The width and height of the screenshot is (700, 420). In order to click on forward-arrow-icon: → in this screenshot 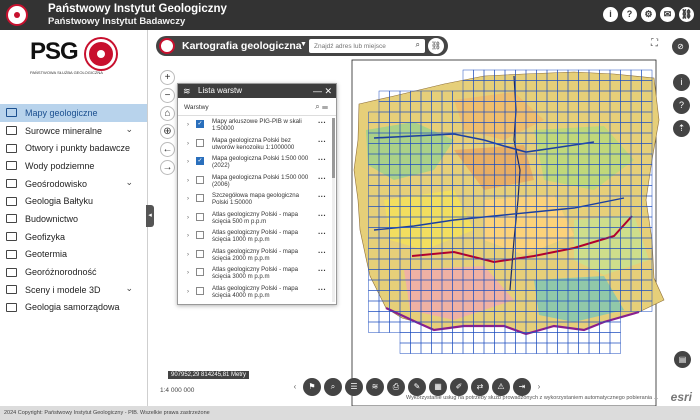, I will do `click(167, 167)`.